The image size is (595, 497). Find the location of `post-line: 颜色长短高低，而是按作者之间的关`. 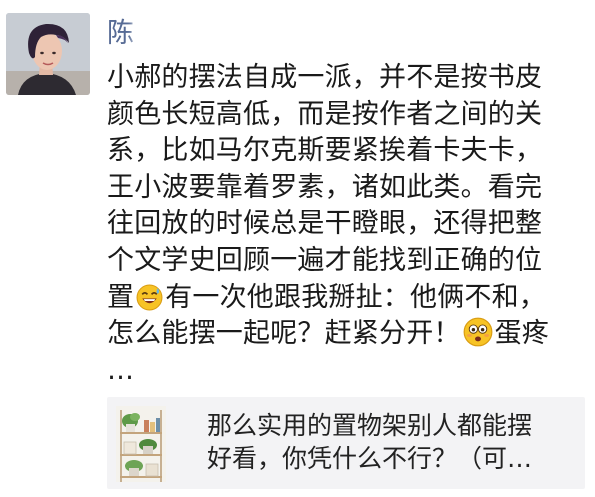

post-line: 颜色长短高低，而是按作者之间的关 is located at coordinates (325, 114).